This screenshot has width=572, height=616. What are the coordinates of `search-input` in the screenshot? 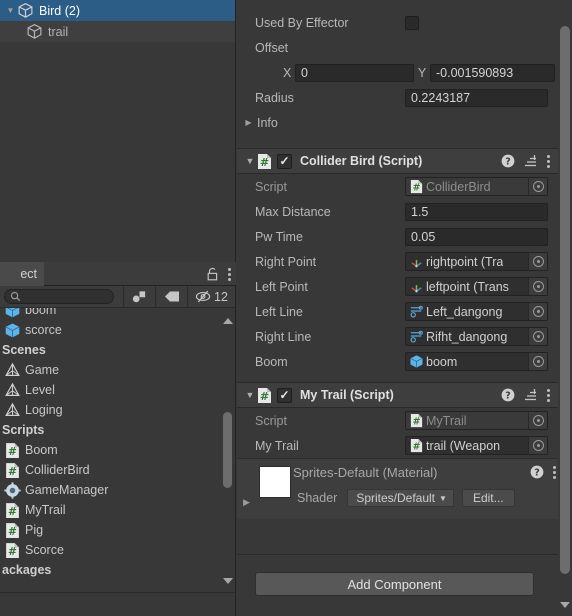 It's located at (59, 296).